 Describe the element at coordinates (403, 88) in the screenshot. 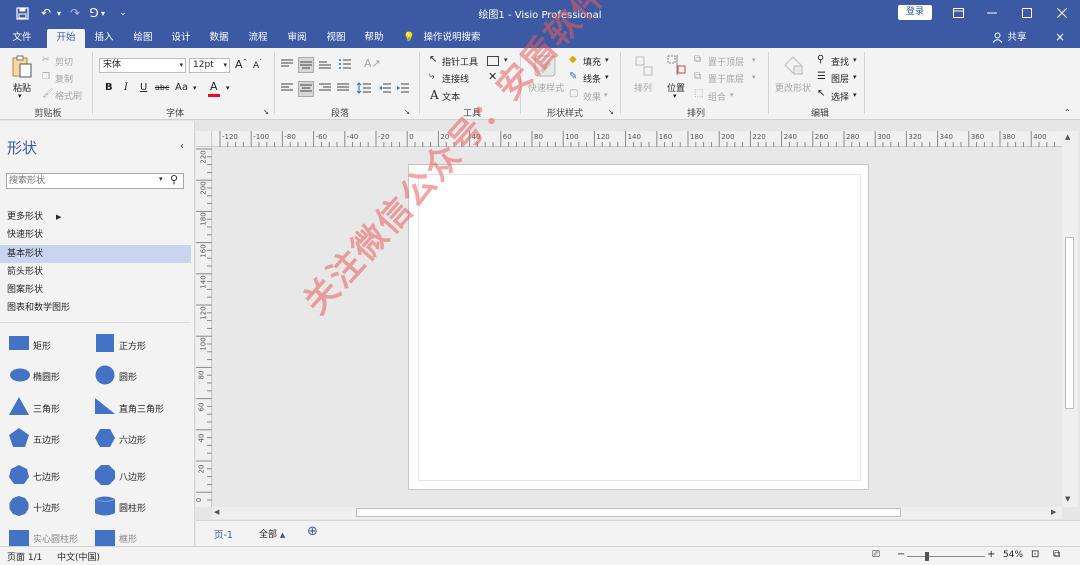

I see `increase-indent-icon` at that location.